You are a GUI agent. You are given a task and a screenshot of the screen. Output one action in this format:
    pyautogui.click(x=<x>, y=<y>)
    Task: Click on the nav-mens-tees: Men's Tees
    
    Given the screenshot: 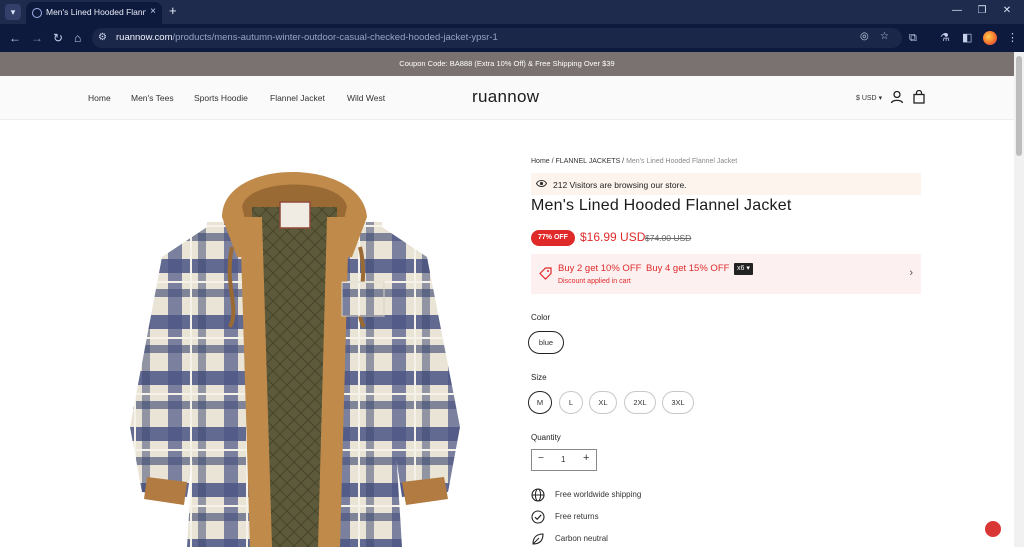 What is the action you would take?
    pyautogui.click(x=152, y=98)
    